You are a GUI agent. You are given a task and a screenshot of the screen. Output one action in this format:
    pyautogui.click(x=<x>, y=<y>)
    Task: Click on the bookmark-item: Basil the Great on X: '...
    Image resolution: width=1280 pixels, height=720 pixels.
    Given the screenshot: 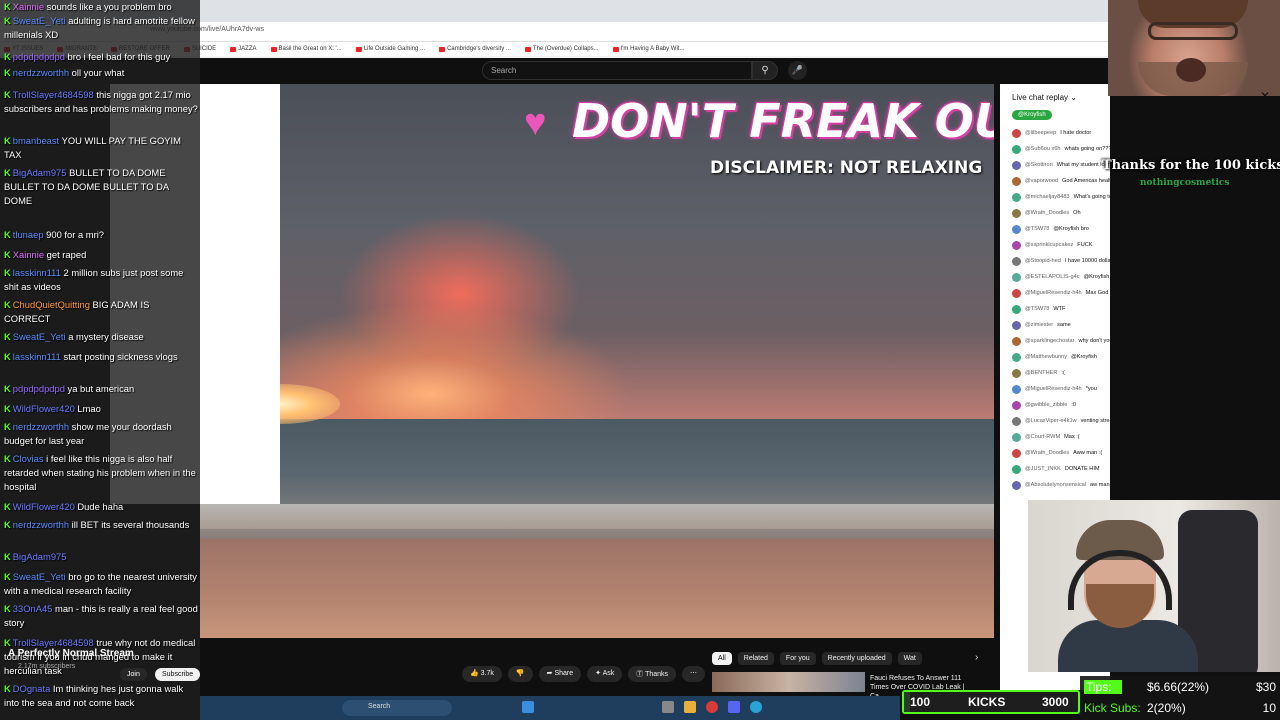 What is the action you would take?
    pyautogui.click(x=306, y=49)
    